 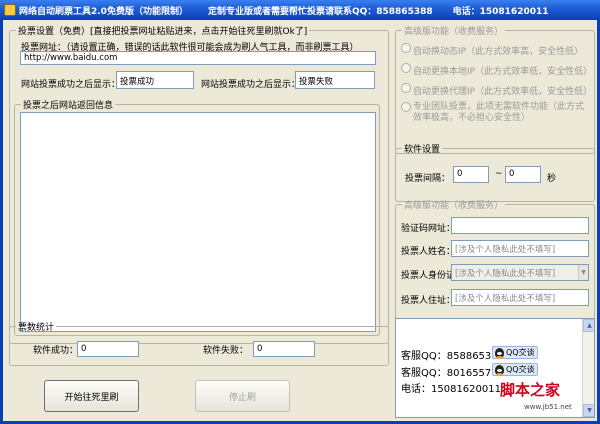 I want to click on return-info-legend: 投票之后网站返回信息, so click(x=68, y=106).